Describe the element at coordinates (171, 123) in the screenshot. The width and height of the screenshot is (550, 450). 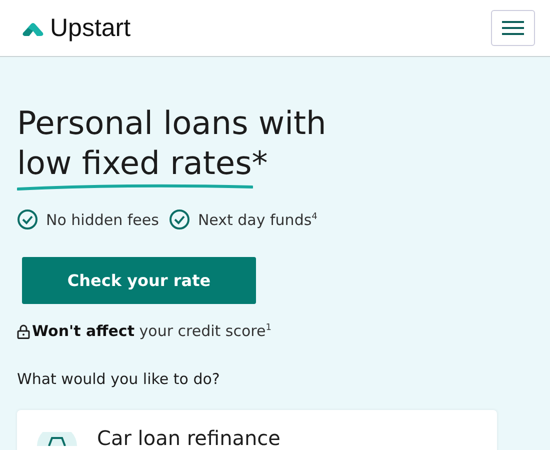
I see `headline: Personal loans with` at that location.